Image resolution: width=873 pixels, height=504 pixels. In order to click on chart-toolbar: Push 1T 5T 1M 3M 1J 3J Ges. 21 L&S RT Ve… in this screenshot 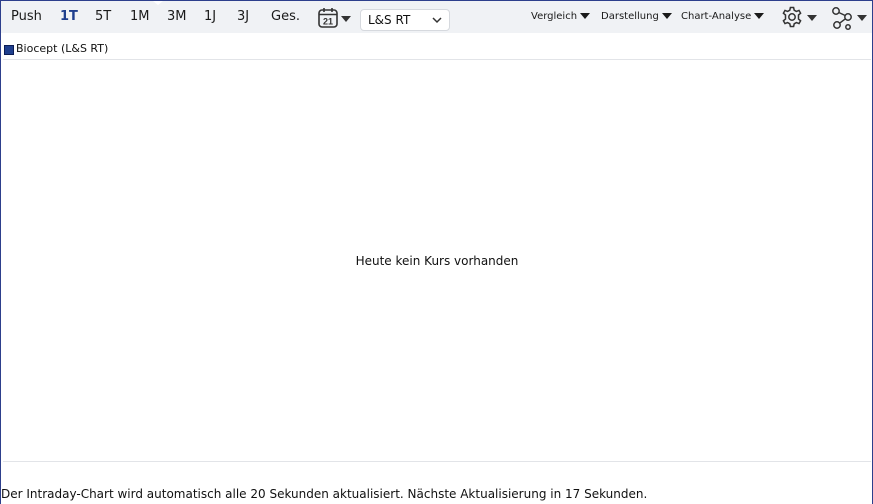, I will do `click(436, 17)`.